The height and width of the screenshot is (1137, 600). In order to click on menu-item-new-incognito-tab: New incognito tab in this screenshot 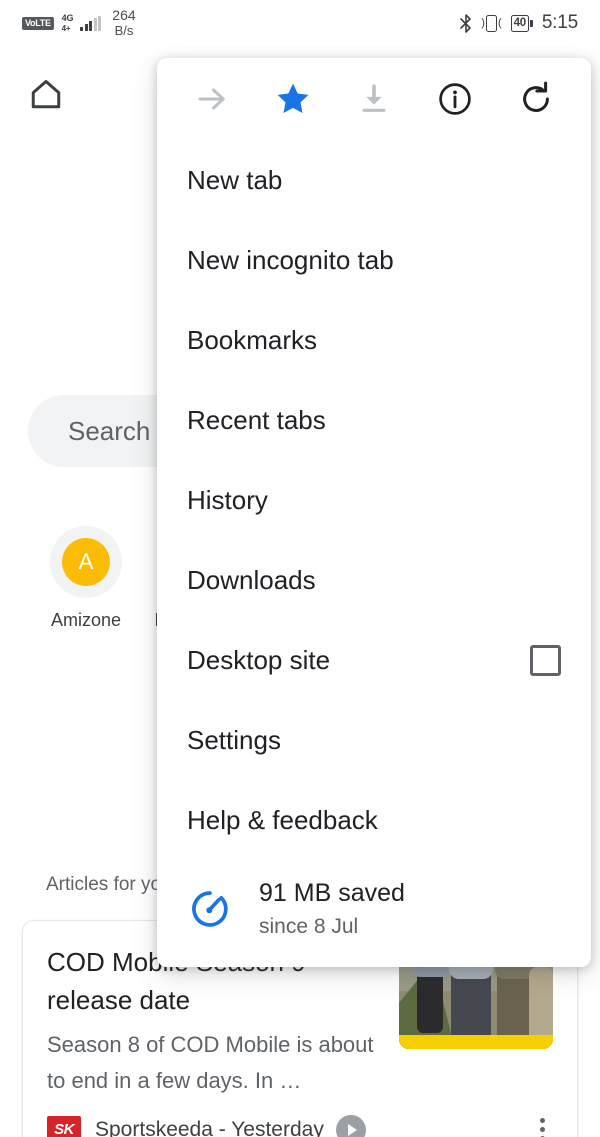, I will do `click(374, 260)`.